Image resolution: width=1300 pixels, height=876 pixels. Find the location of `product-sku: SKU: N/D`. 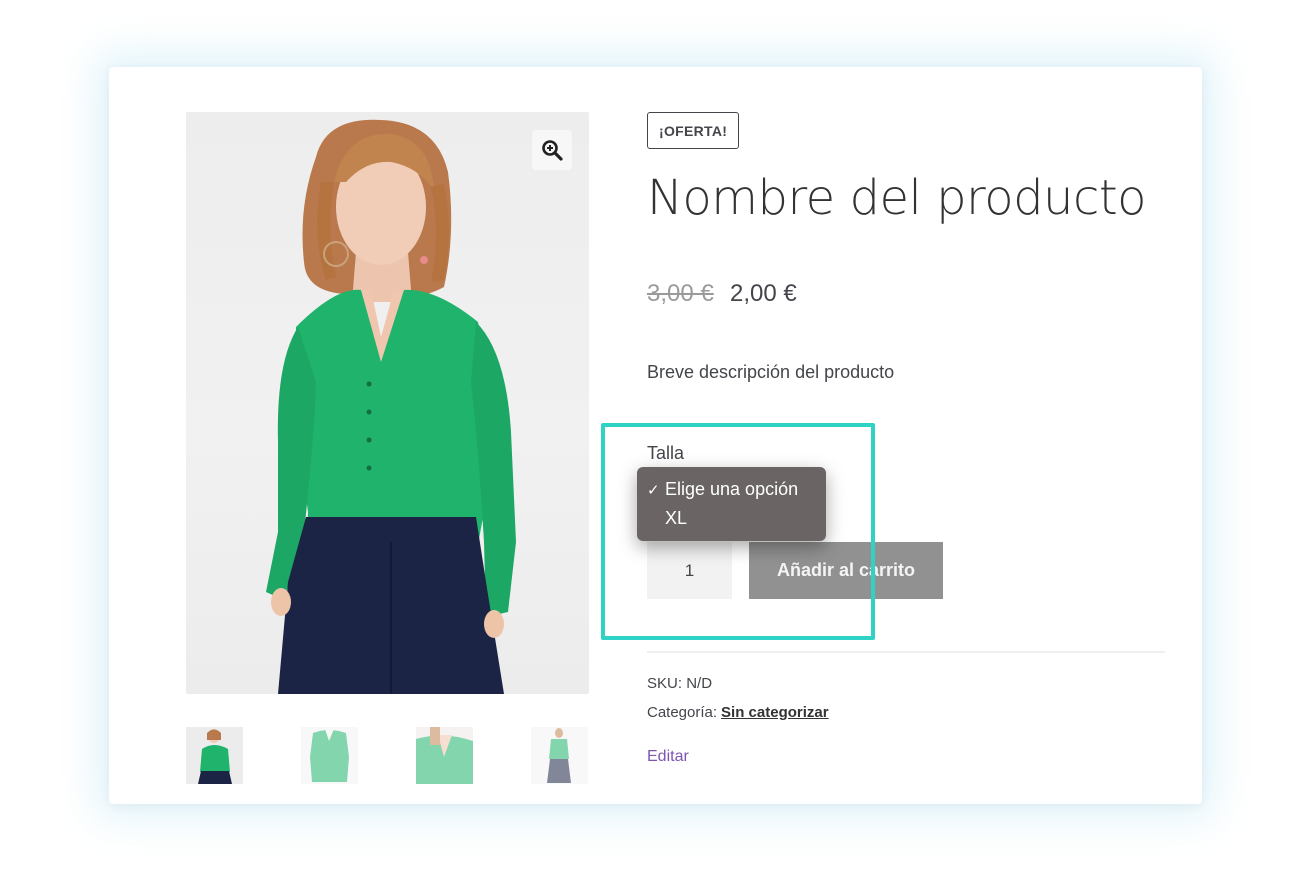

product-sku: SKU: N/D is located at coordinates (679, 683).